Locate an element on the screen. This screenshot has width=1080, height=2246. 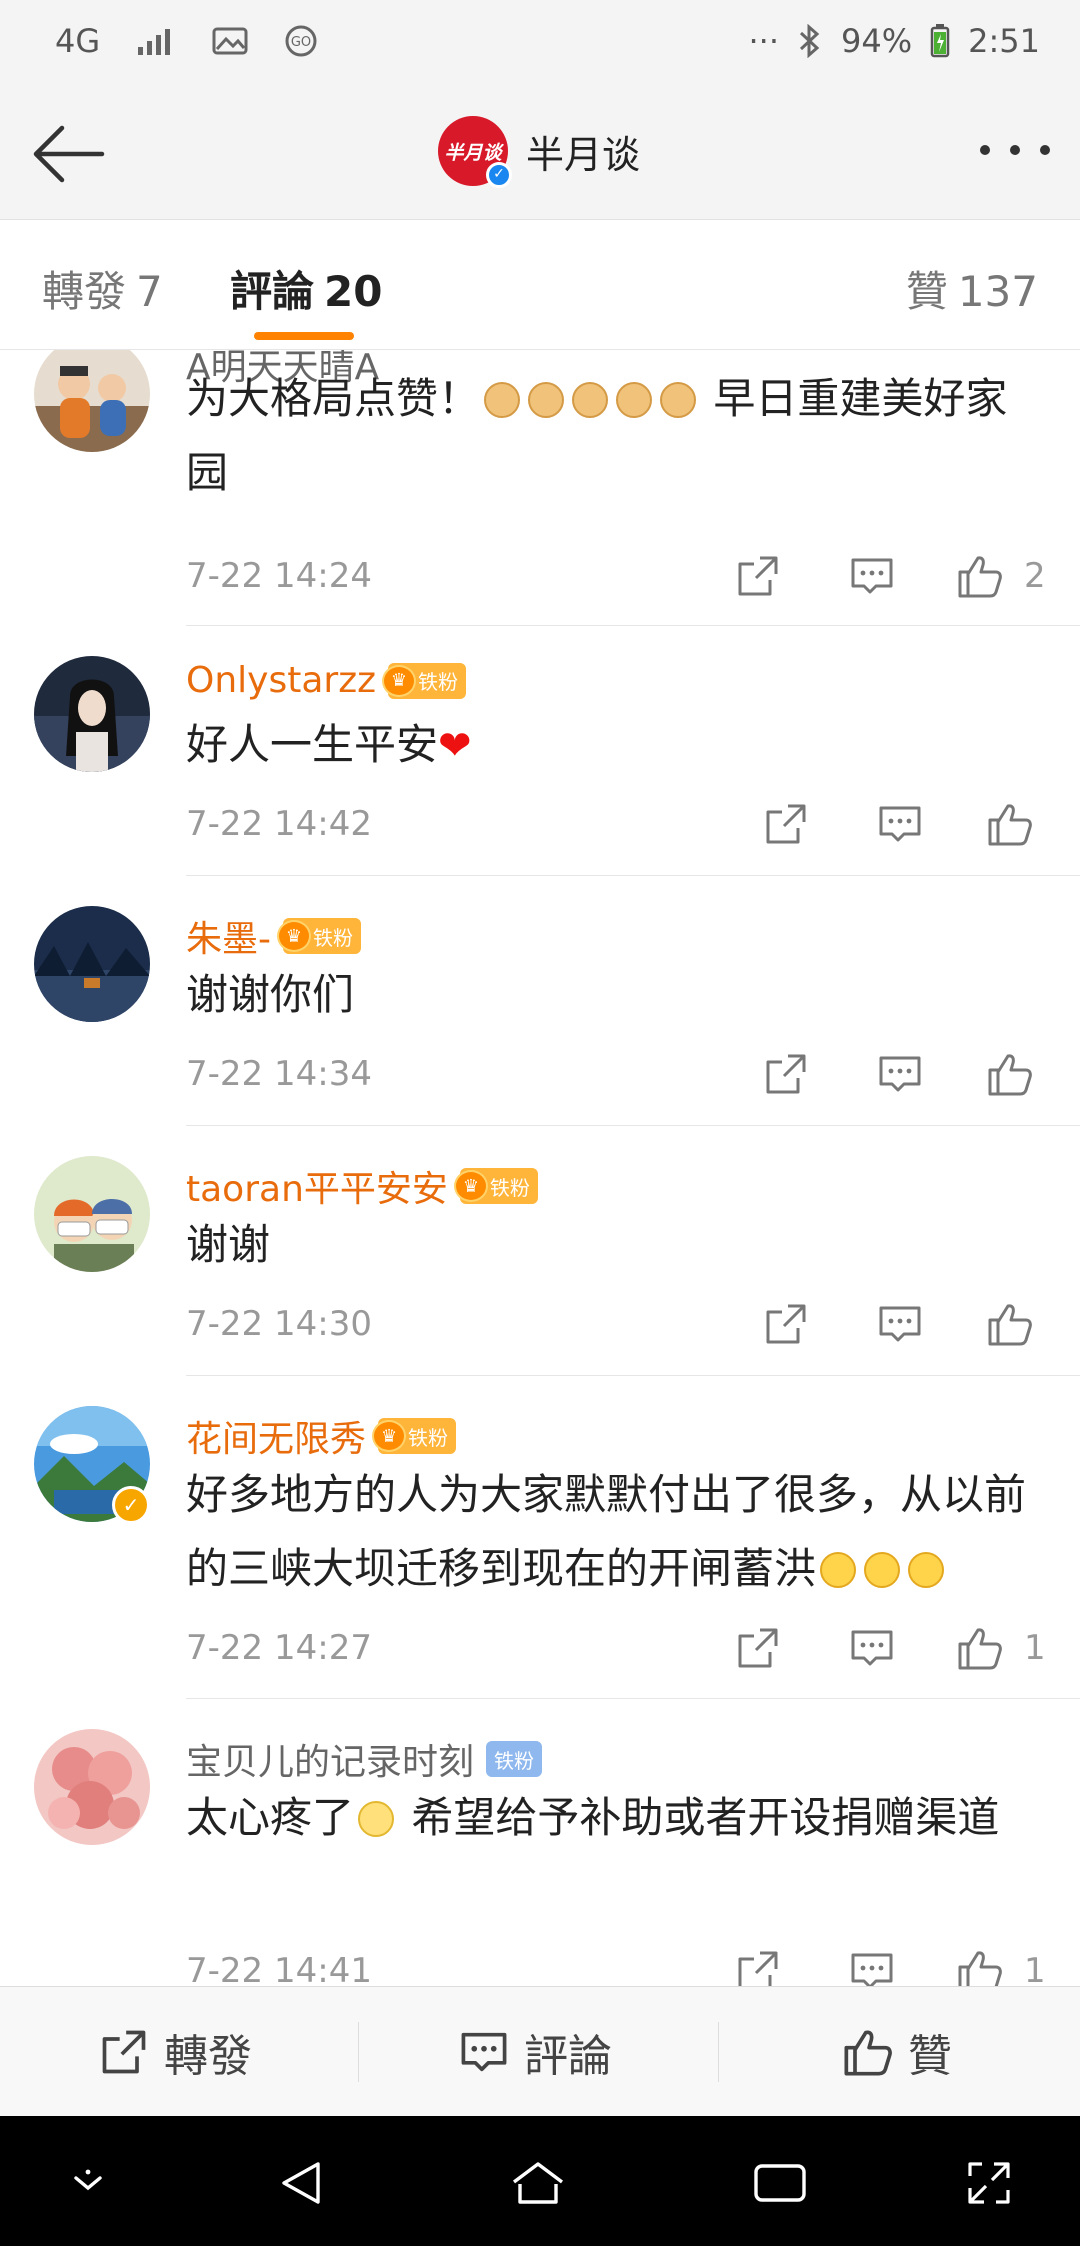
comment-meta: 7-22 14:24 2 is located at coordinates (616, 578).